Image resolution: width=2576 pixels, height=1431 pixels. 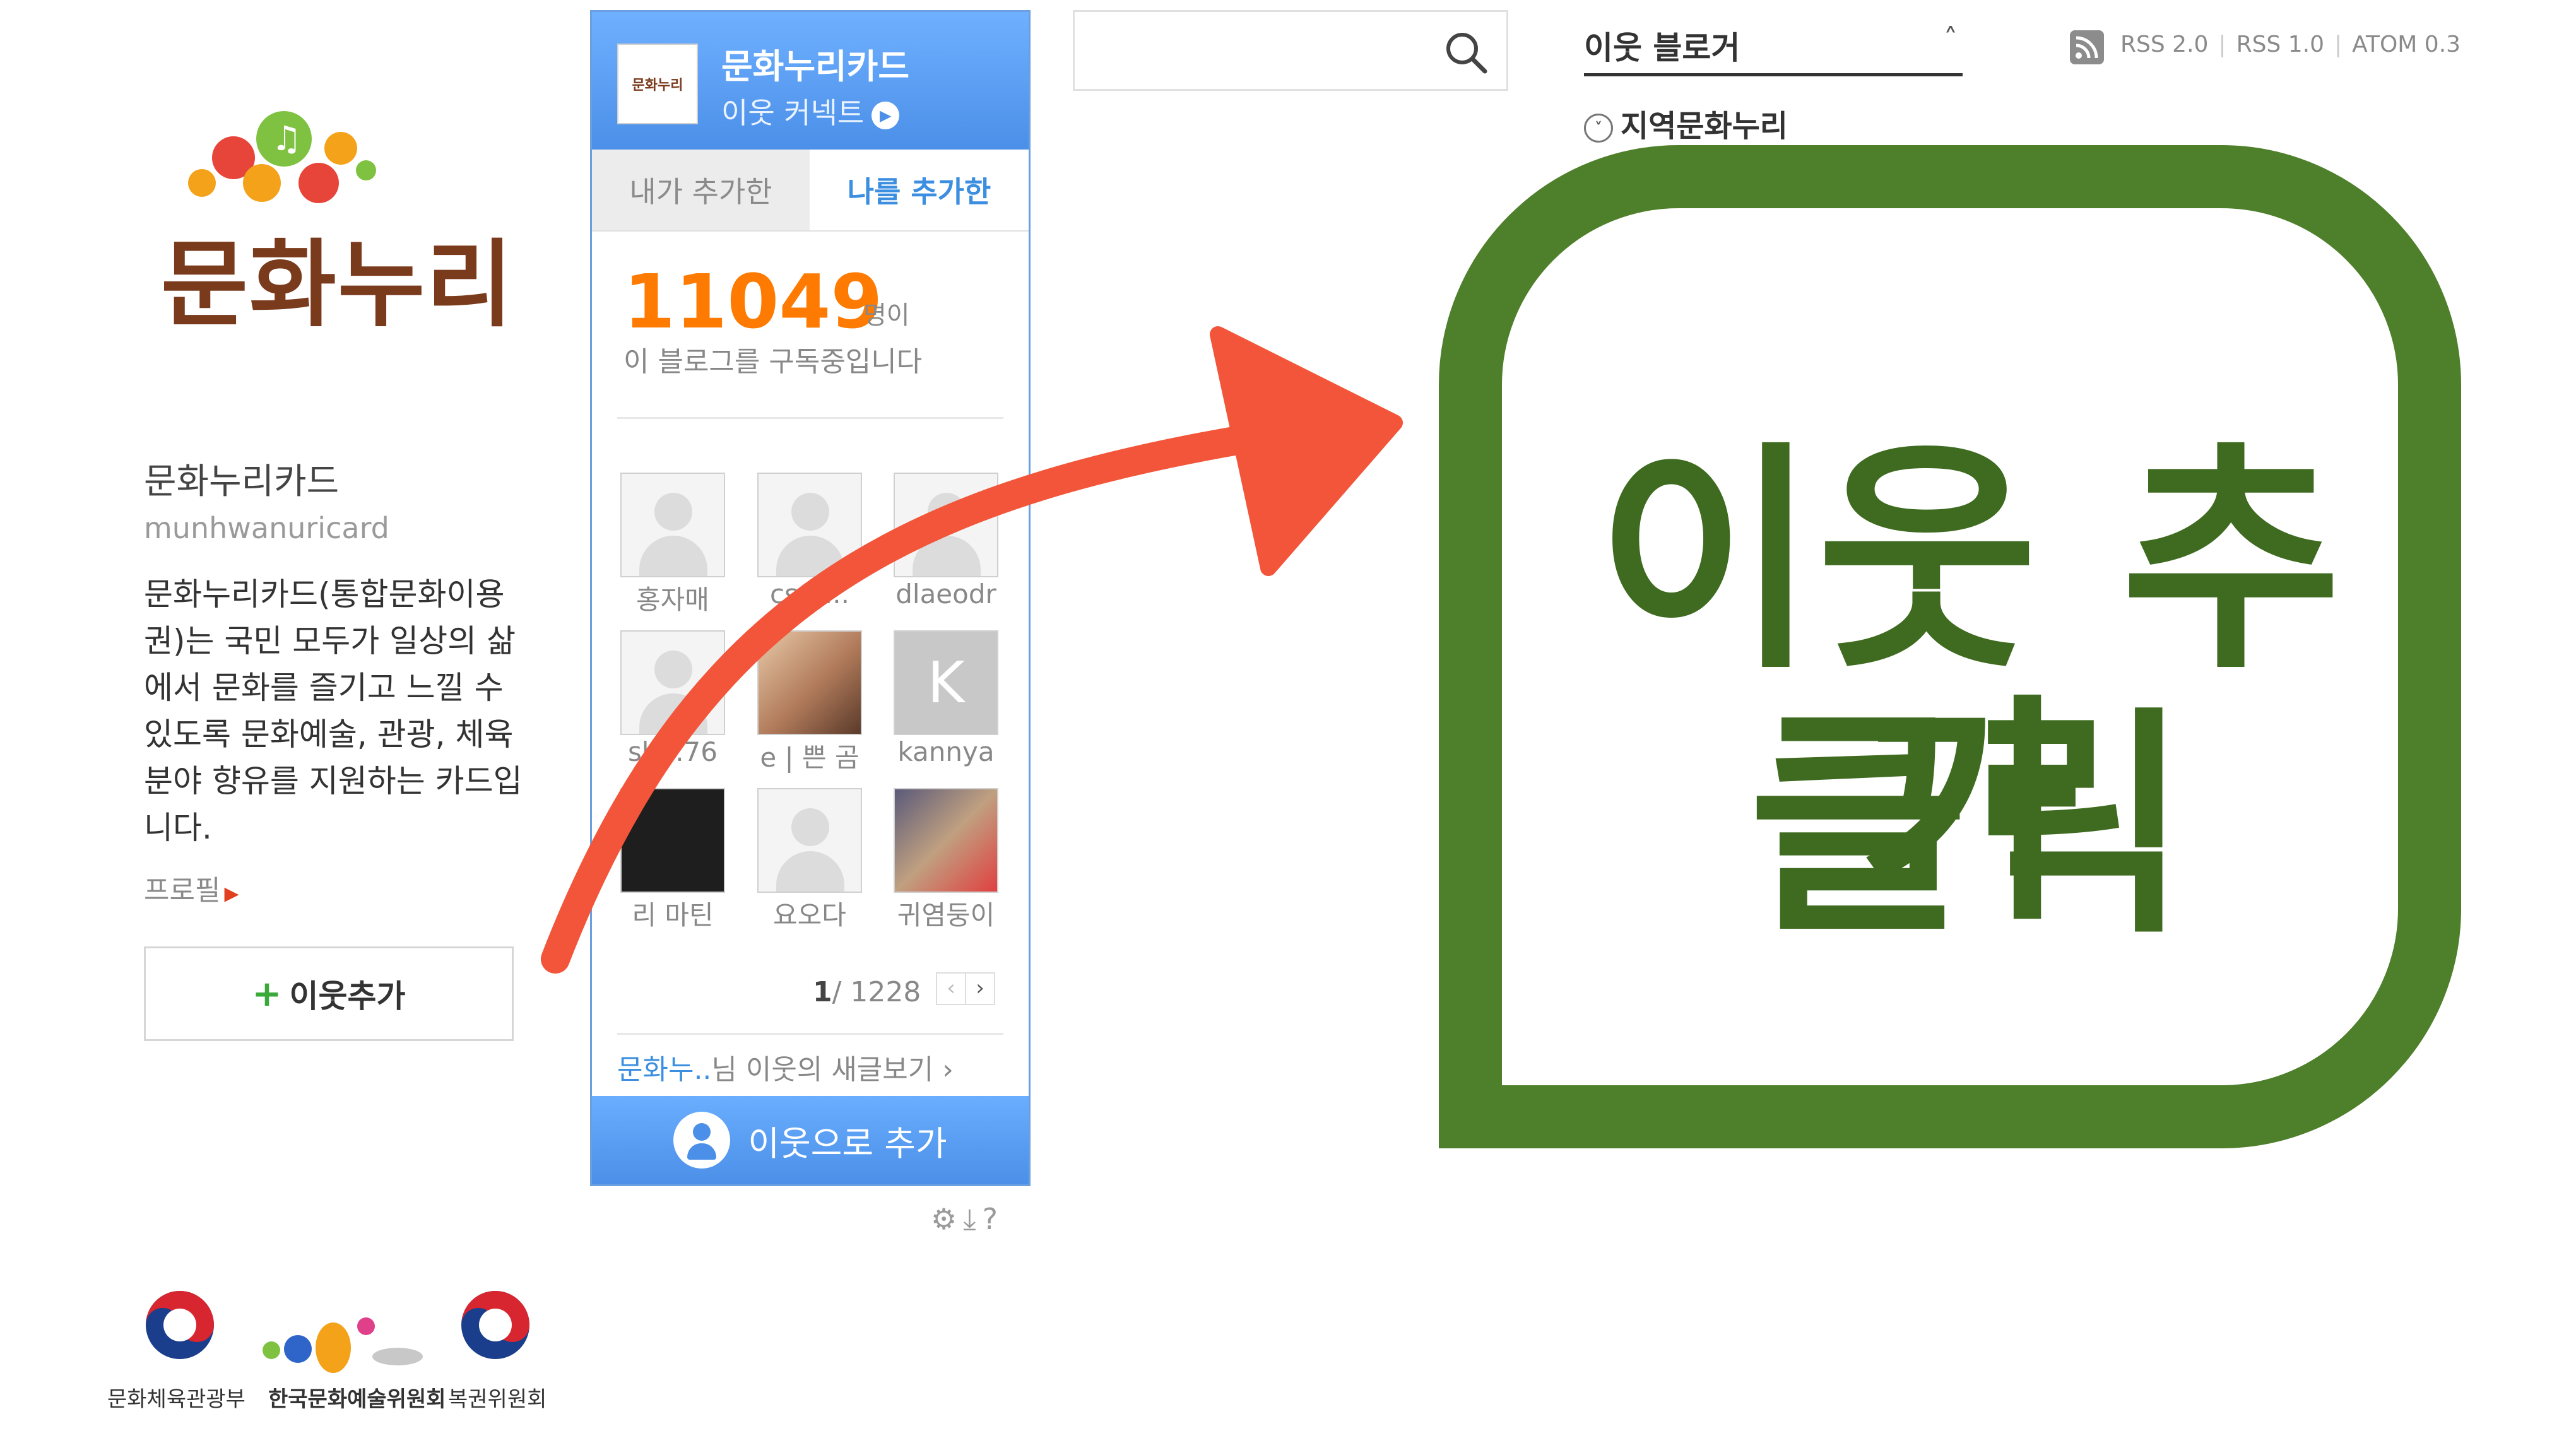 What do you see at coordinates (357, 1399) in the screenshot?
I see `footer-label-arts-council: 한국문화예술위원회` at bounding box center [357, 1399].